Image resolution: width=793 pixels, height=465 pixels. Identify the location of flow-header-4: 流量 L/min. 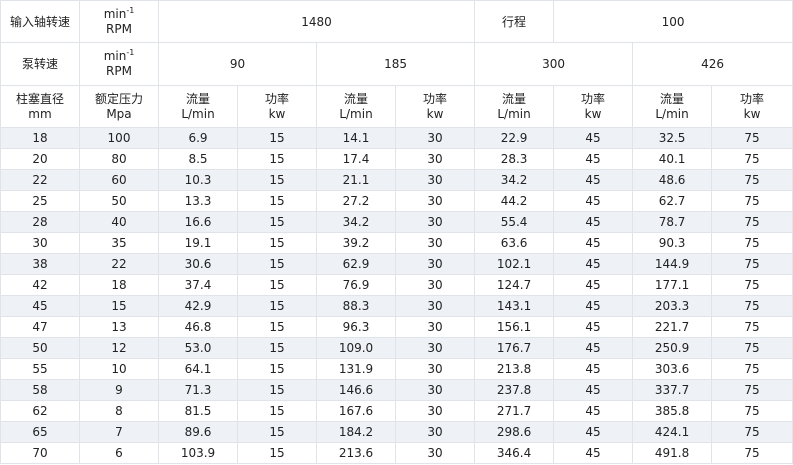
(672, 106).